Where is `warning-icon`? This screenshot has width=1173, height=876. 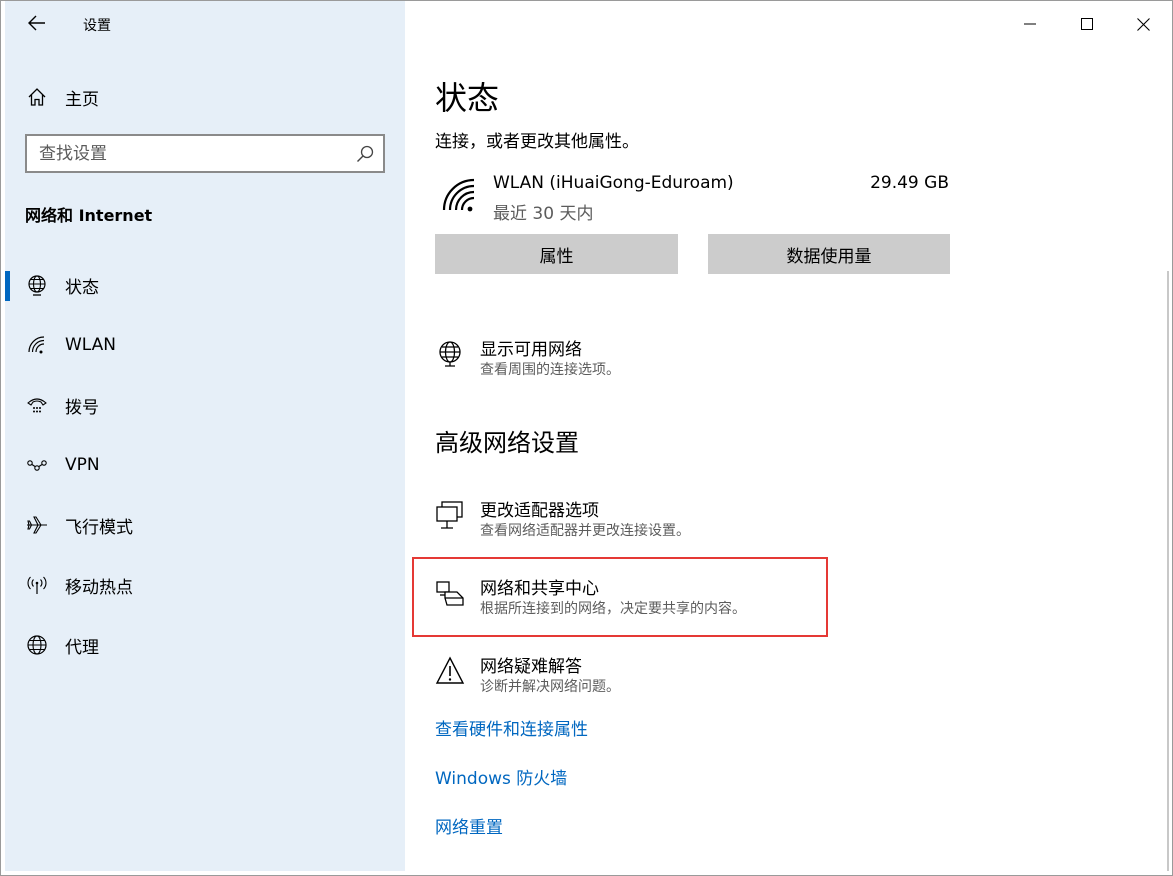 warning-icon is located at coordinates (450, 671).